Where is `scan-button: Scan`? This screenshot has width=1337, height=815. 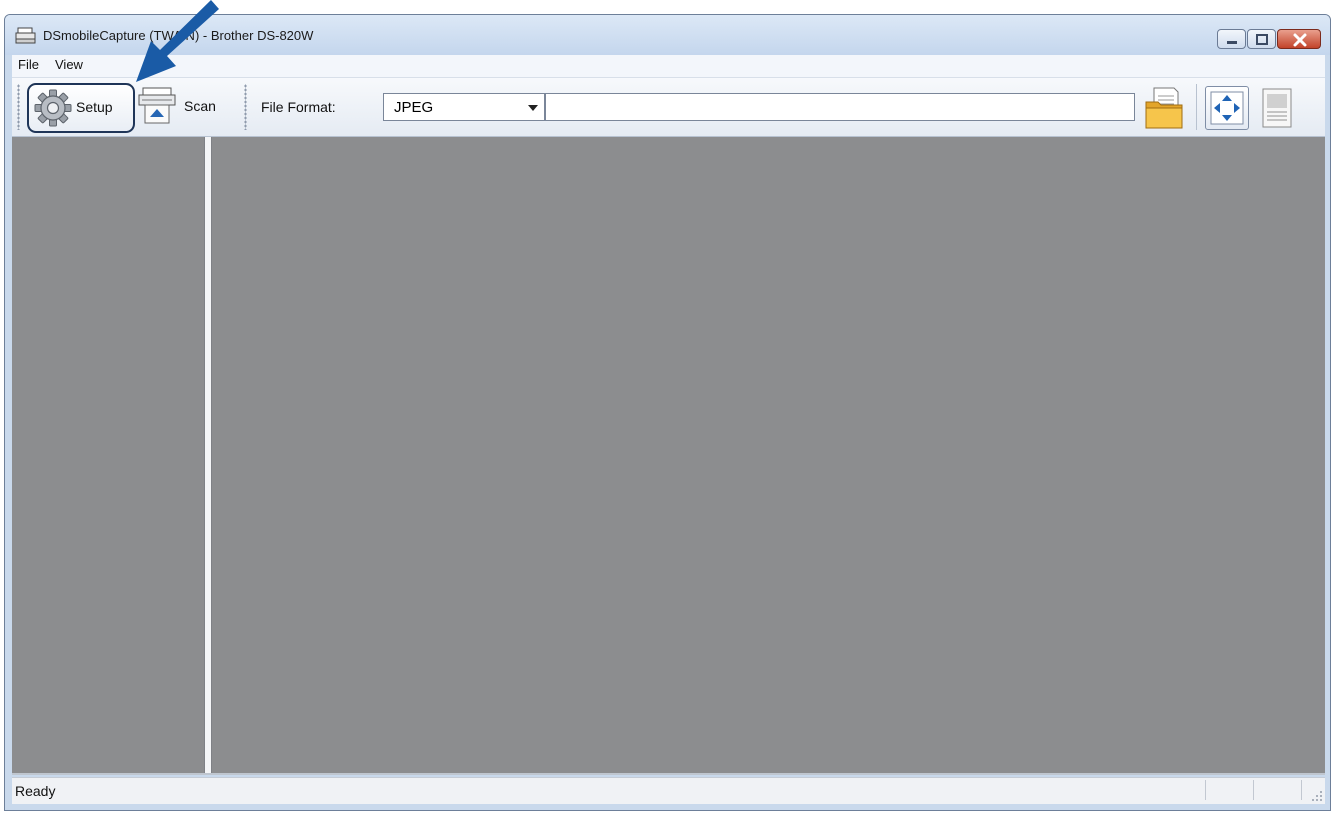 scan-button: Scan is located at coordinates (183, 108).